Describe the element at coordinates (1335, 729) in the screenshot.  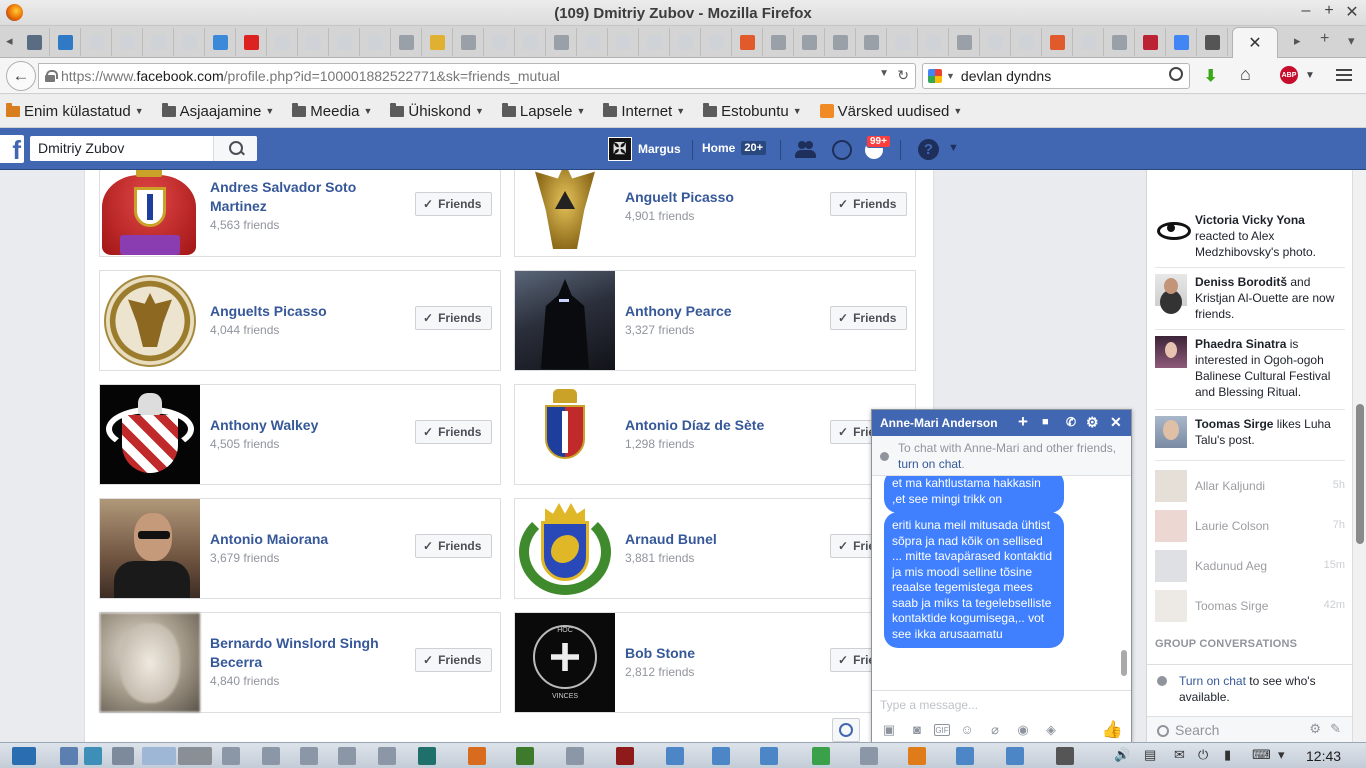
I see `new-message-icon: ✎` at that location.